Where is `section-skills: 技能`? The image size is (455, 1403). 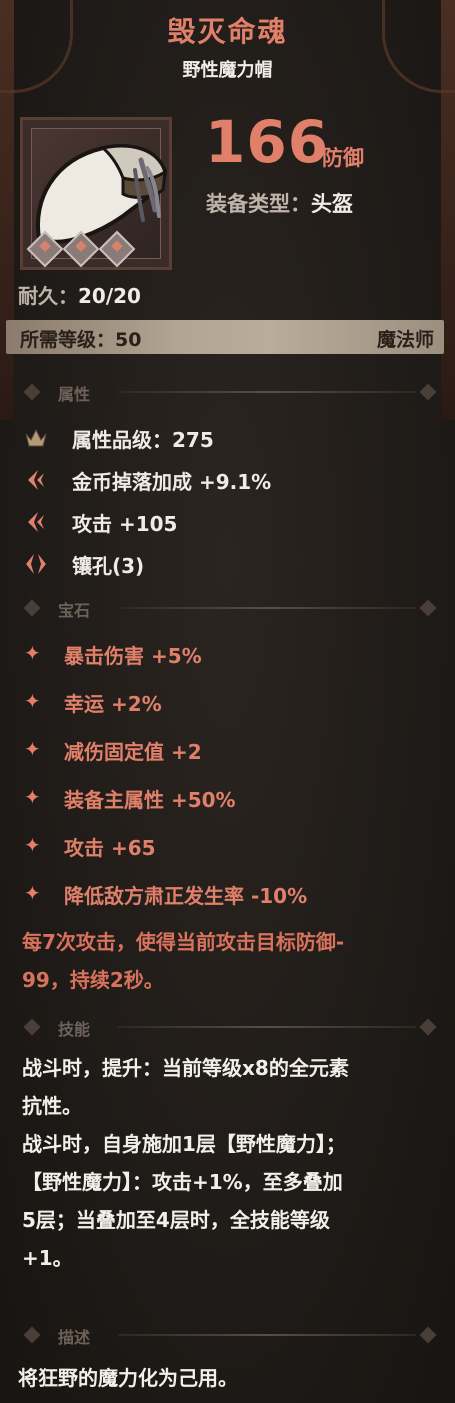 section-skills: 技能 is located at coordinates (228, 1028).